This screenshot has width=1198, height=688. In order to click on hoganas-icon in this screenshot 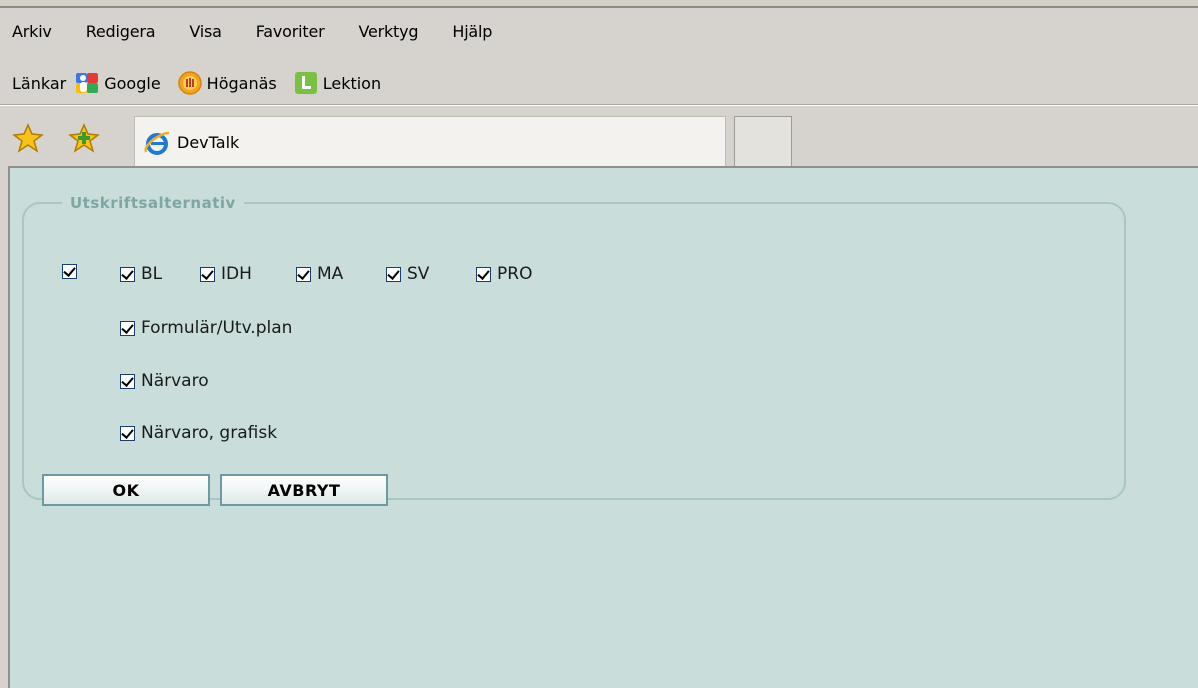, I will do `click(189, 83)`.